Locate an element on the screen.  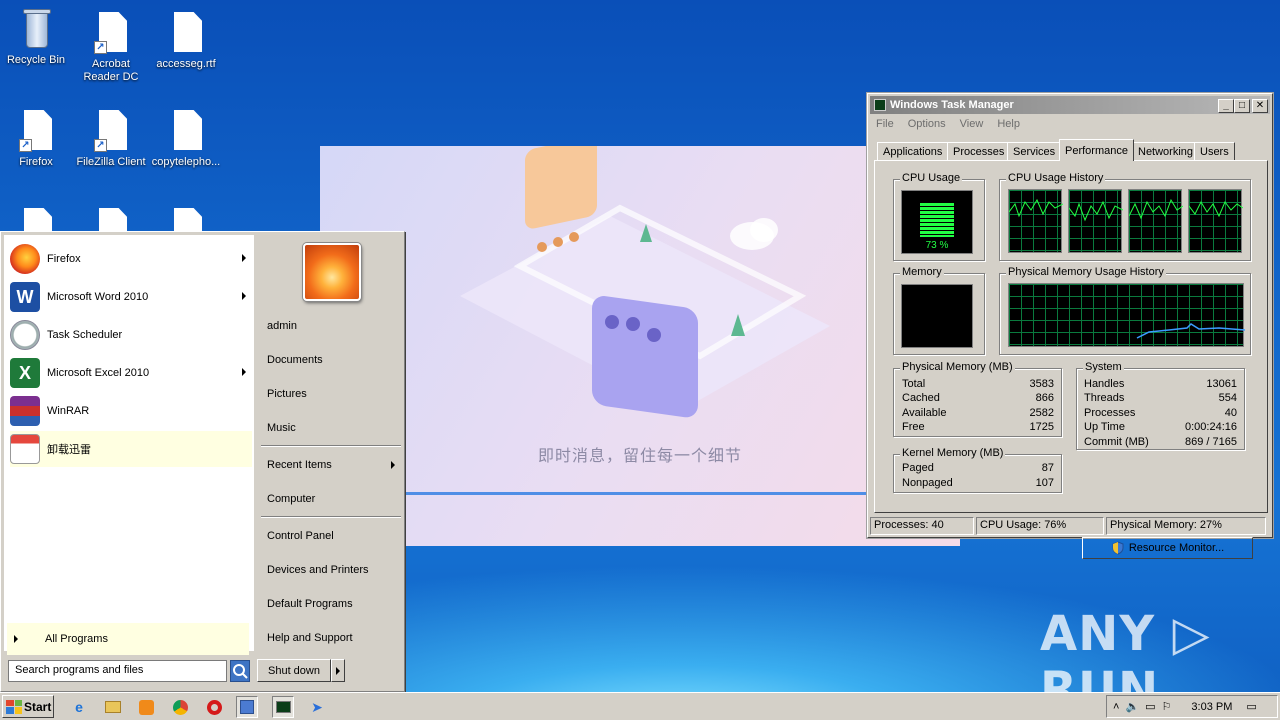
start-item-label: 卸载迅雷 is located at coordinates (69, 450).